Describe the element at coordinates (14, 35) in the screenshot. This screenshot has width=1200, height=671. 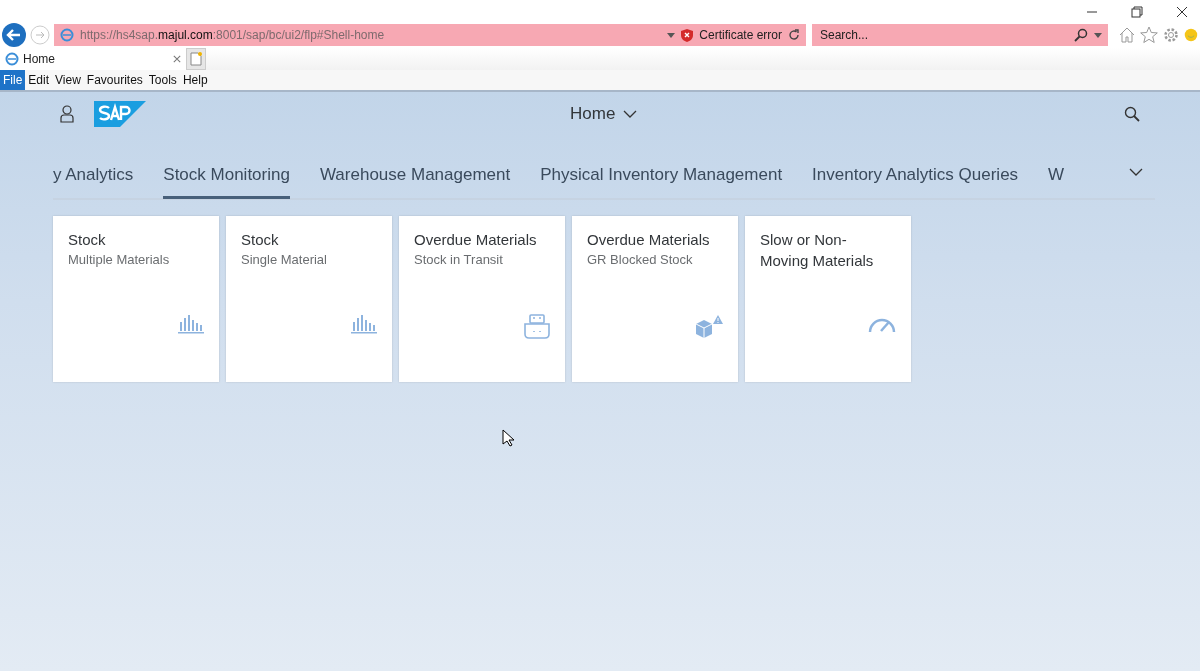
I see `back-icon` at that location.